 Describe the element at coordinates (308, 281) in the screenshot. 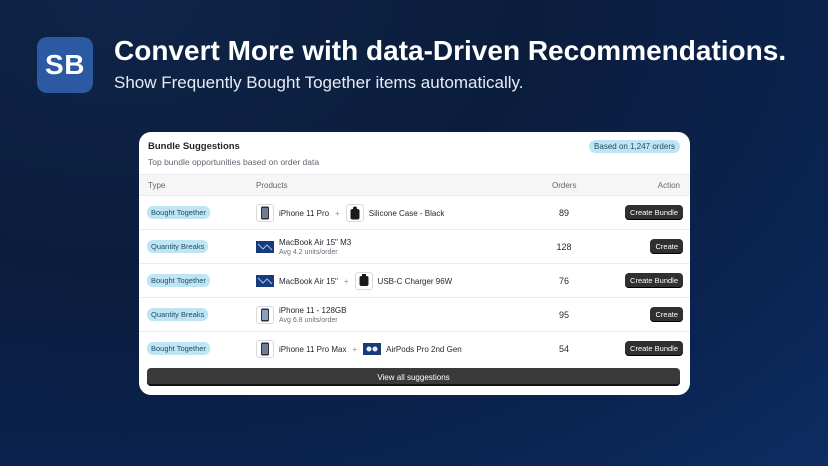

I see `product-name: MacBook Air 15"` at that location.